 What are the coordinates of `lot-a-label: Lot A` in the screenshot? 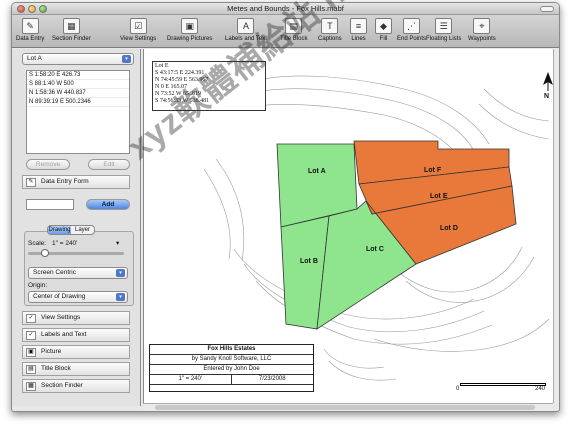 It's located at (317, 171).